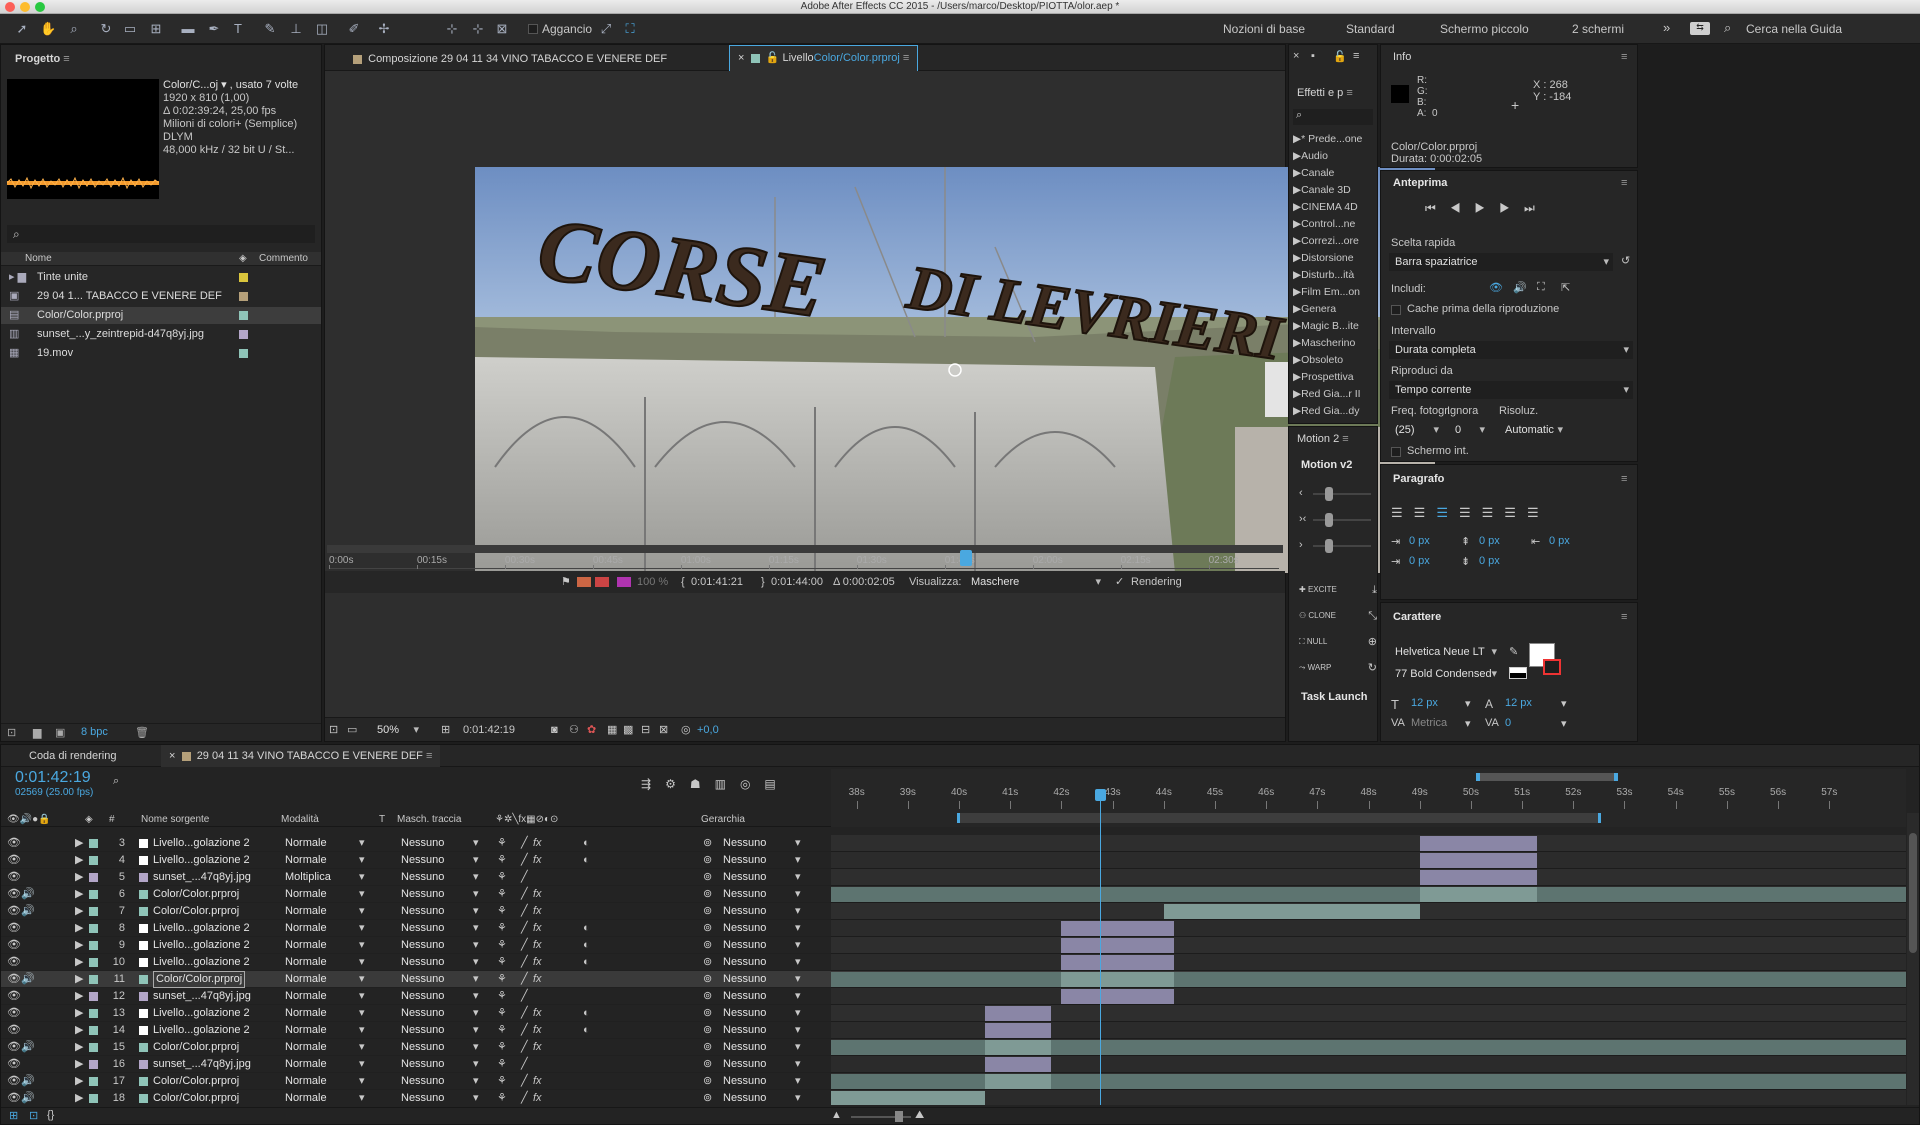 The image size is (1920, 1125). I want to click on effect-category: ▶Canale, so click(1313, 173).